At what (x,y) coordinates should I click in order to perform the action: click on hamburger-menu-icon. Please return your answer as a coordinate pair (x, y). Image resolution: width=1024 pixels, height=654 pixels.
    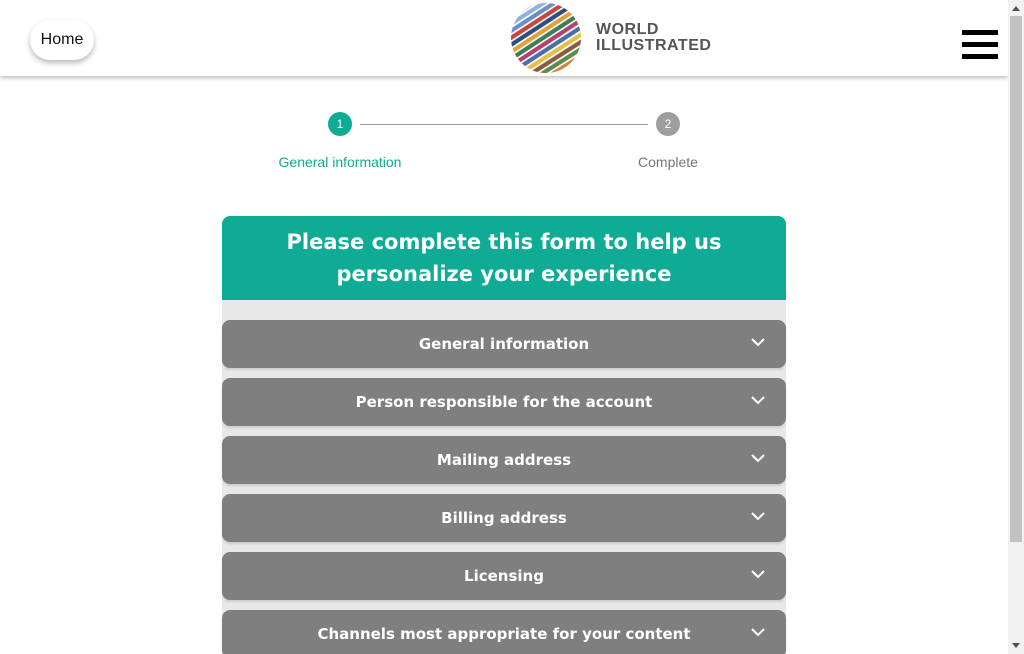
    Looking at the image, I should click on (980, 46).